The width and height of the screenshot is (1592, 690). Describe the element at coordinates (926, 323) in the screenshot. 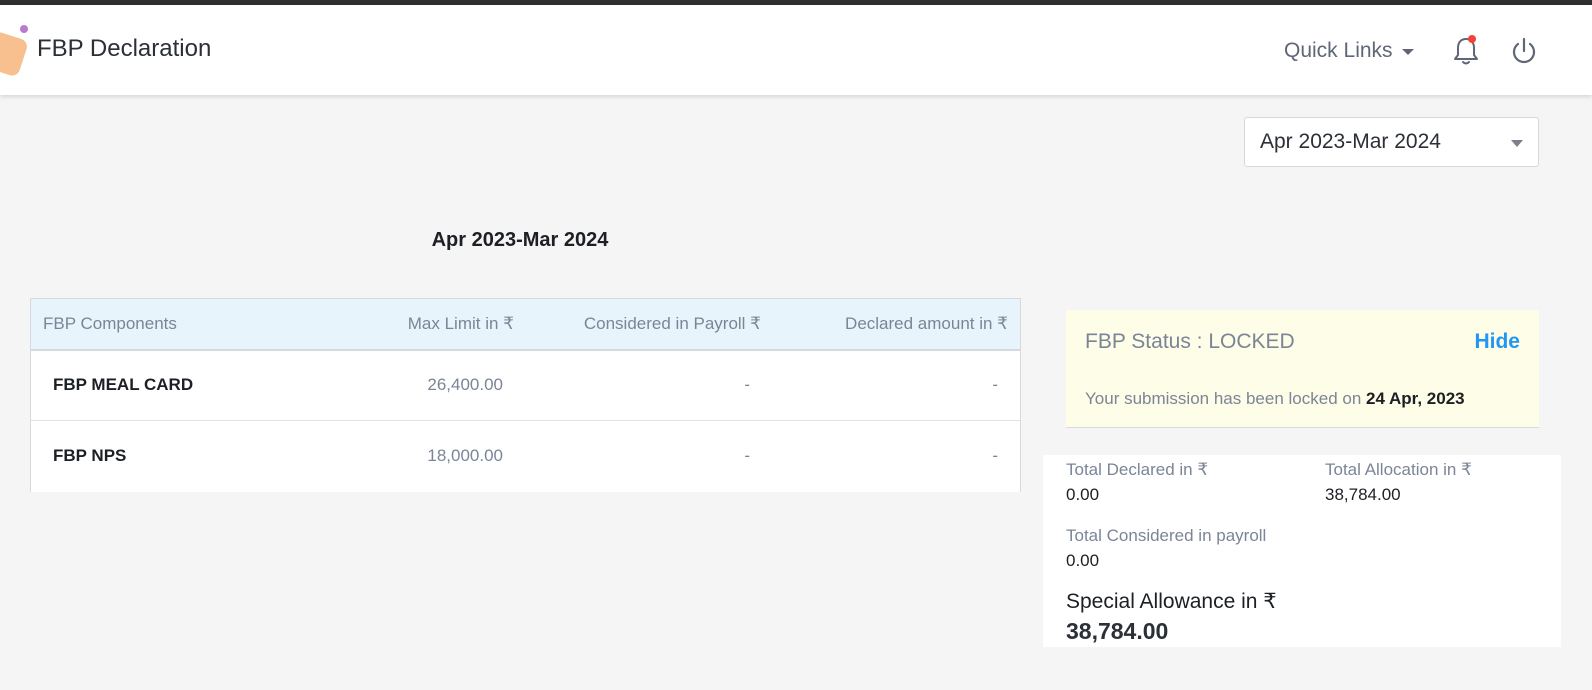

I see `header-declared-amount: Declared amount in ₹` at that location.